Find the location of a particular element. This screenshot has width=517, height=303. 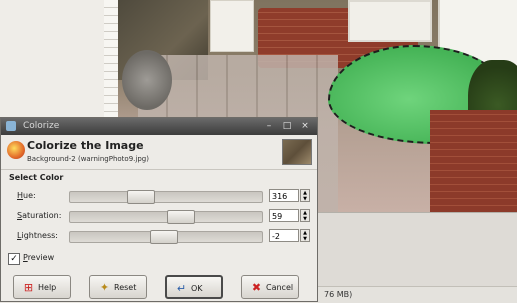

cancel-icon: ✖ is located at coordinates (256, 287).